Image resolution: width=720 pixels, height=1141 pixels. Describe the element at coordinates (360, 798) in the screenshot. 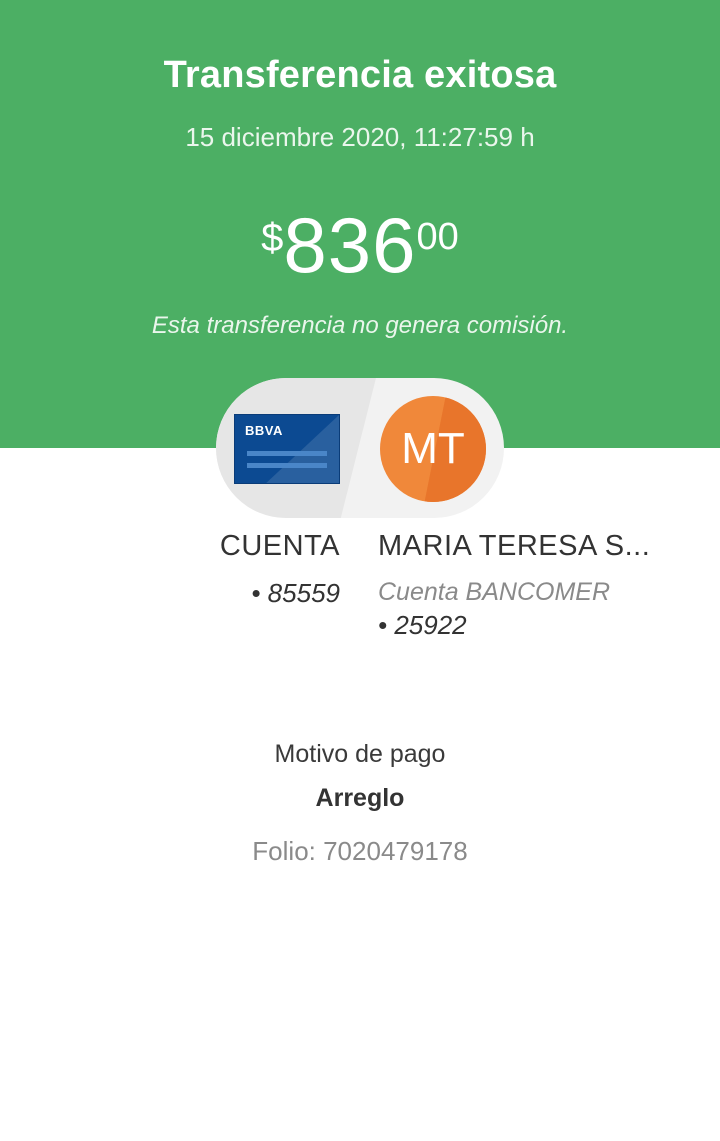

I see `payment-reason-value: Arreglo` at that location.